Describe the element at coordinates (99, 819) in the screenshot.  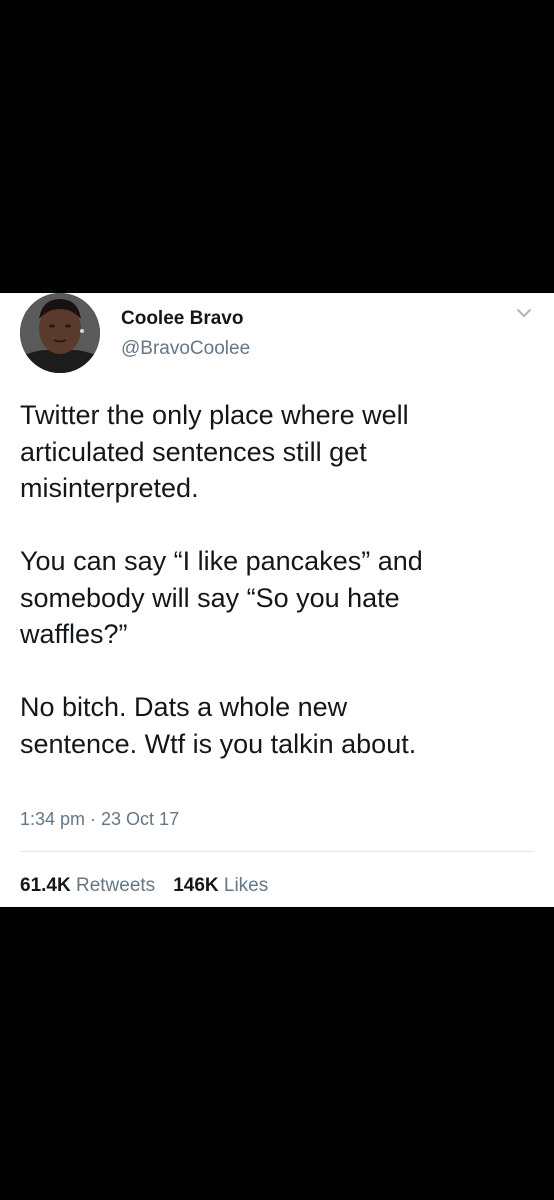
I see `tweet-timestamp: 1:34 pm · 23 Oct 17` at that location.